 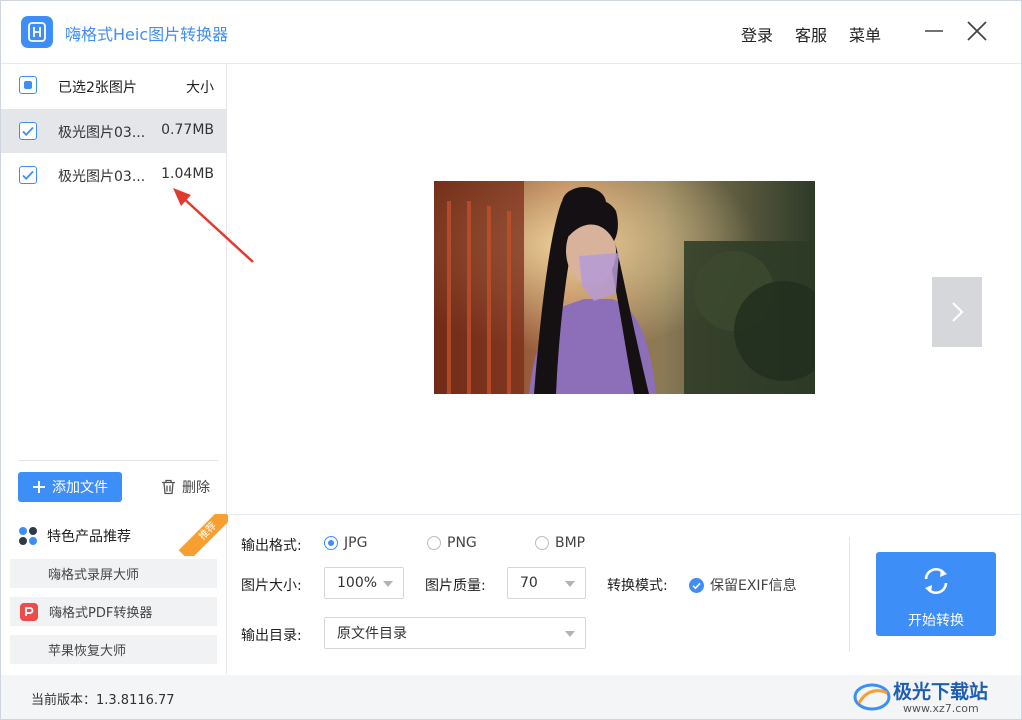 I want to click on start-convert-button: 开始转换, so click(x=936, y=594).